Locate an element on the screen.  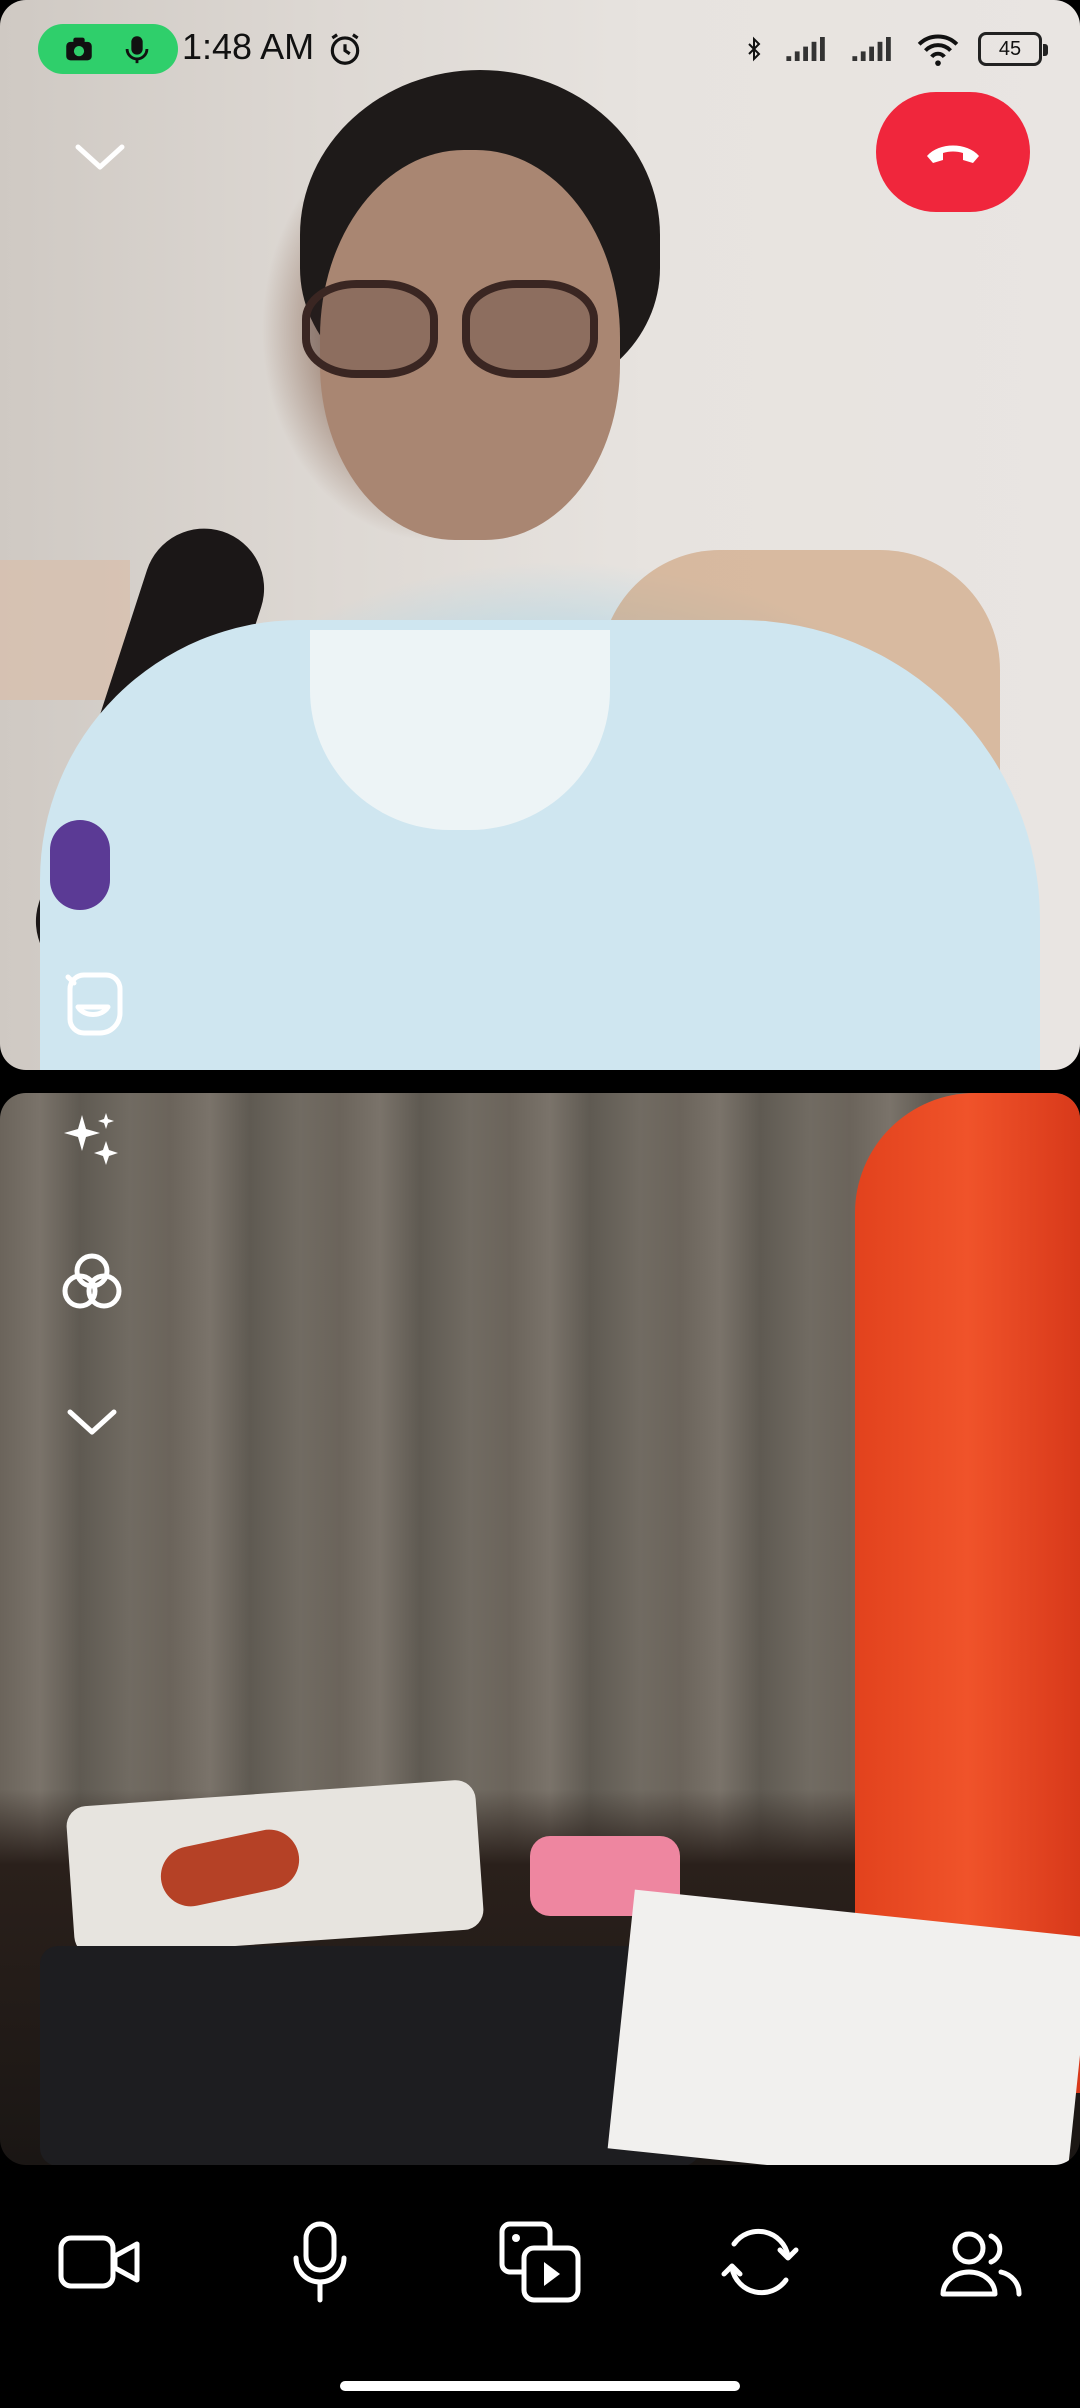
sparkles-icon is located at coordinates (91, 1139).